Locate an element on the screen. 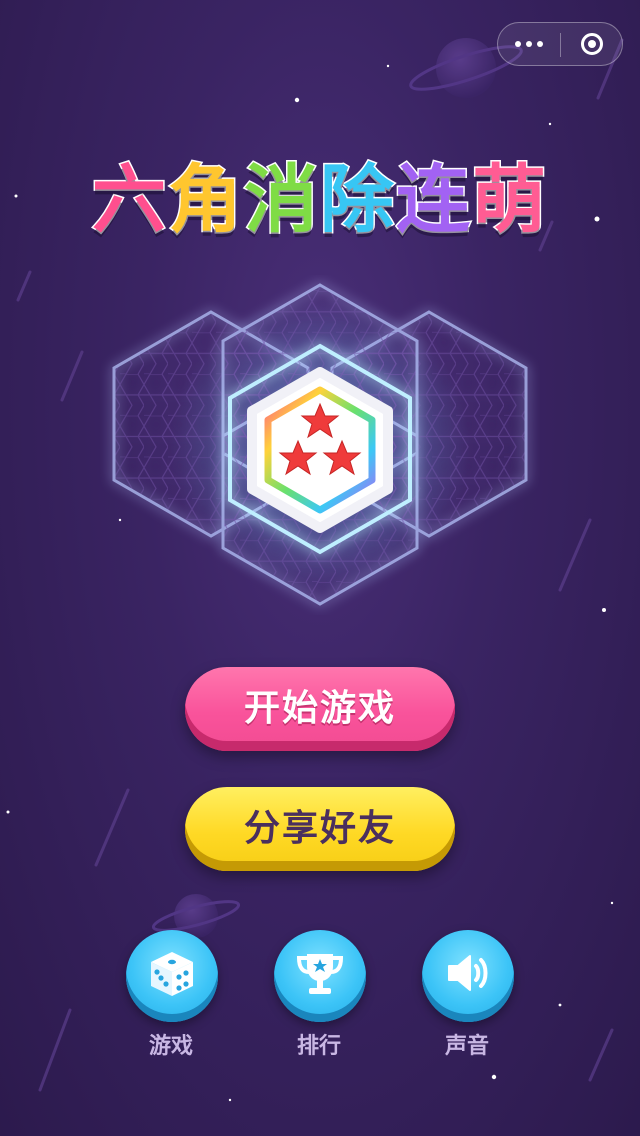 The width and height of the screenshot is (640, 1136). title-char-1: 六 is located at coordinates (129, 200).